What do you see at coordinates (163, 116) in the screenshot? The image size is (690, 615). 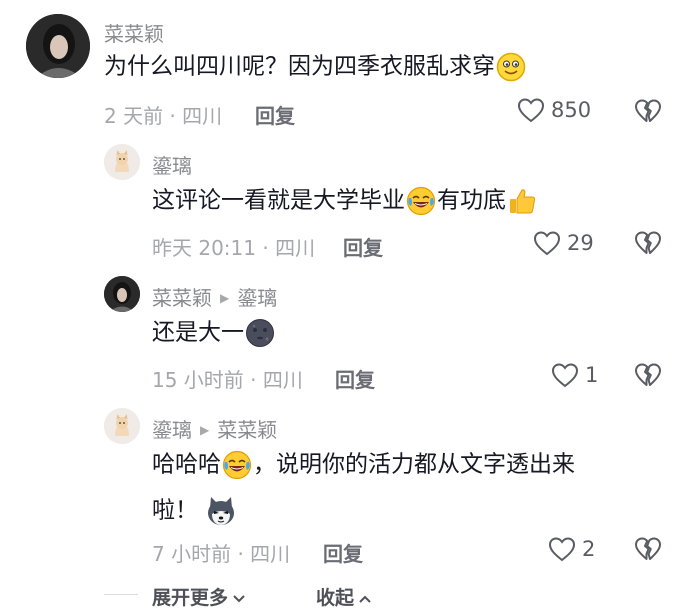 I see `comment-time-location: 2 天前 · 四川` at bounding box center [163, 116].